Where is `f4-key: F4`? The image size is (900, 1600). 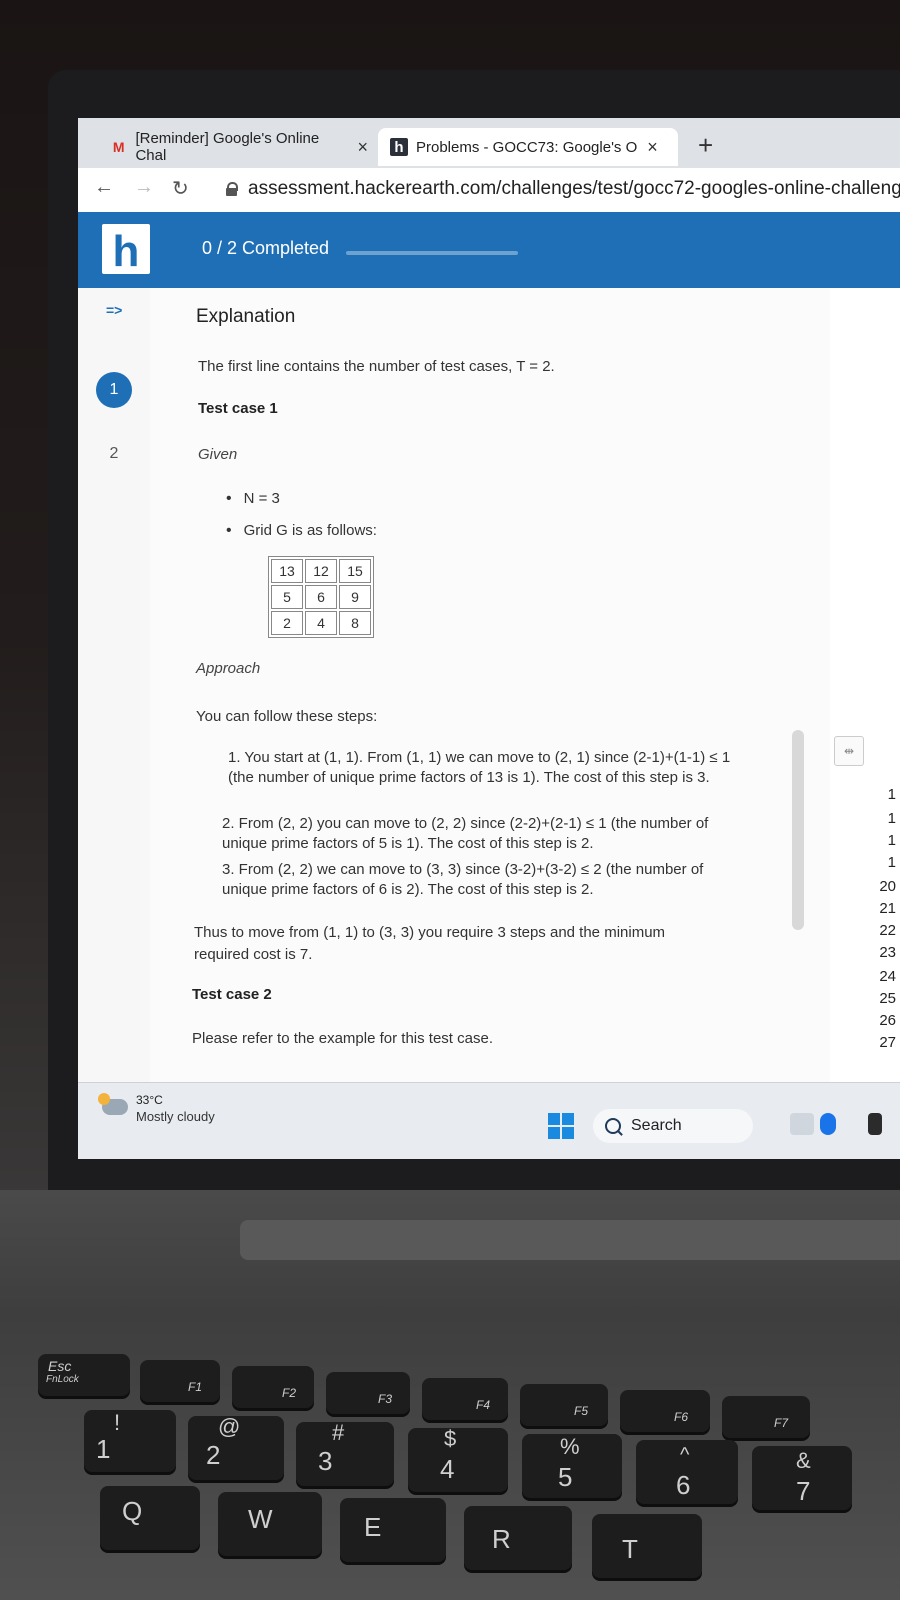
f4-key: F4 is located at coordinates (465, 1399).